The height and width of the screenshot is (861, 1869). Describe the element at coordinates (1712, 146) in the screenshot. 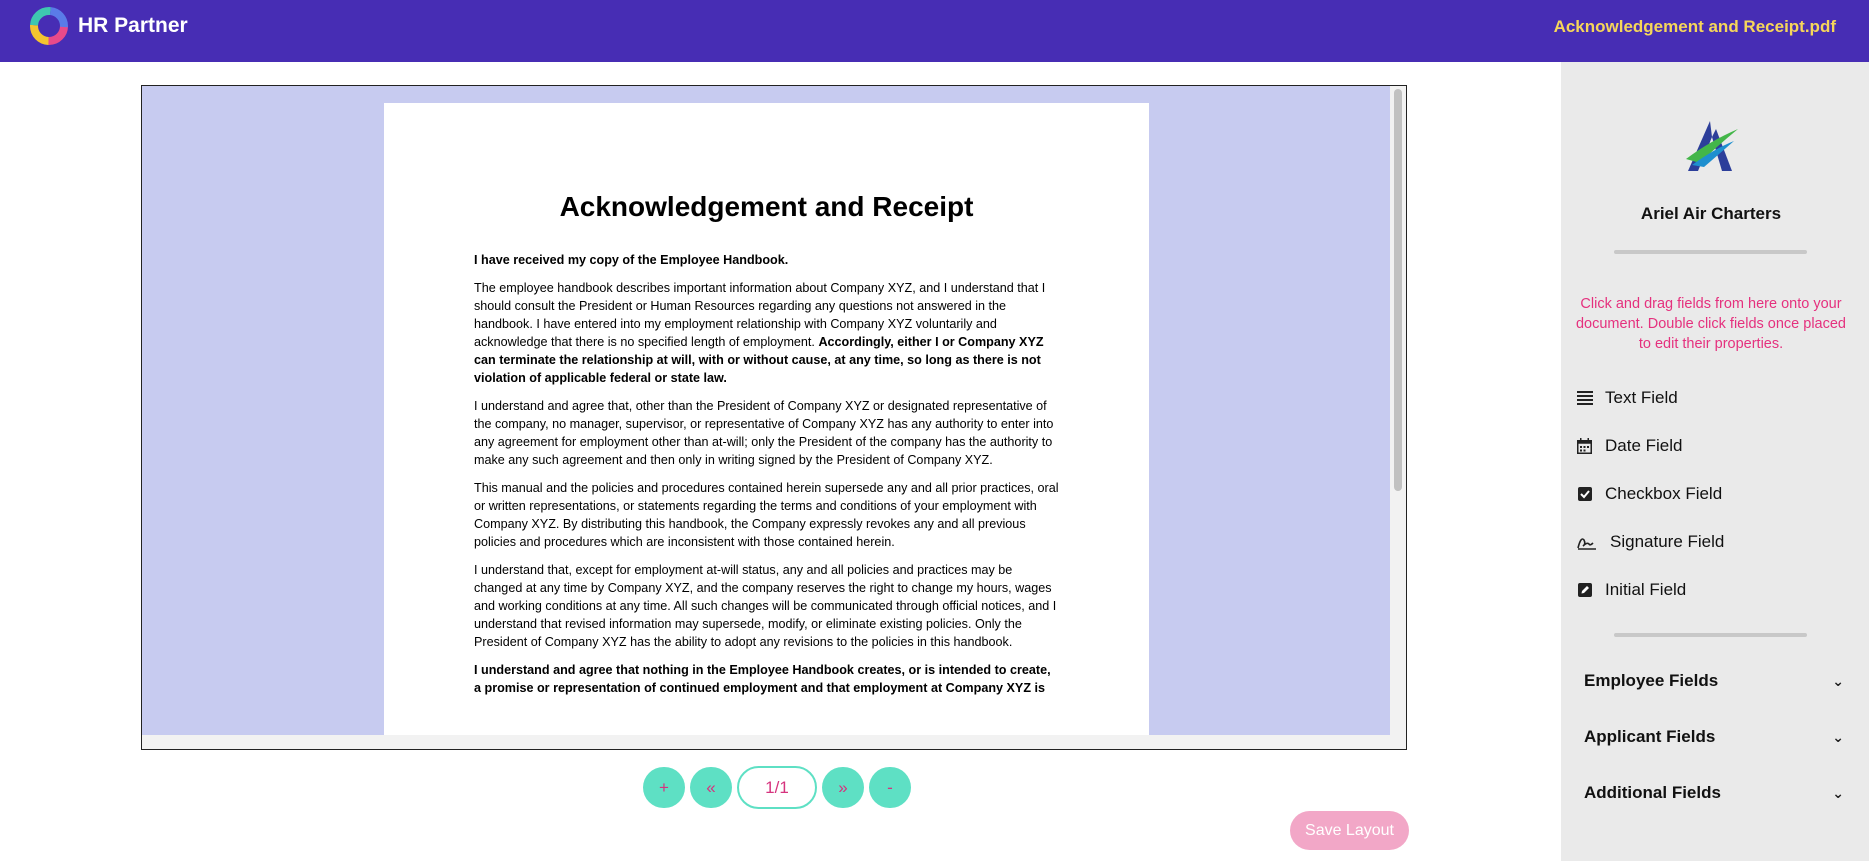

I see `company-logo-icon` at that location.